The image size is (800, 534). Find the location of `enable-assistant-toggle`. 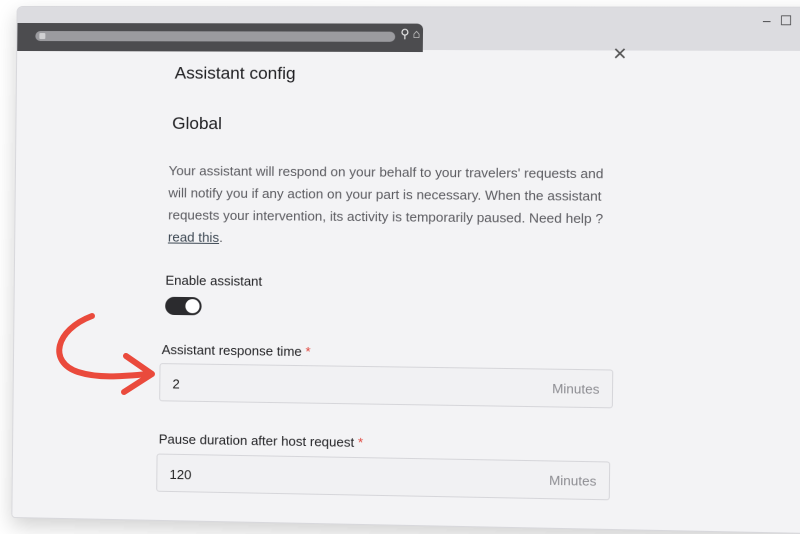

enable-assistant-toggle is located at coordinates (183, 306).